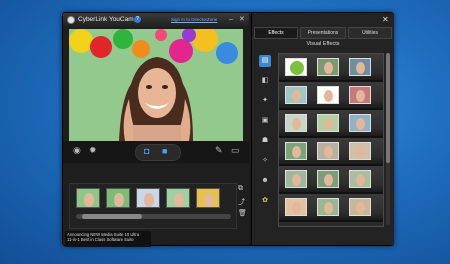  I want to click on video-icon: ■, so click(164, 151).